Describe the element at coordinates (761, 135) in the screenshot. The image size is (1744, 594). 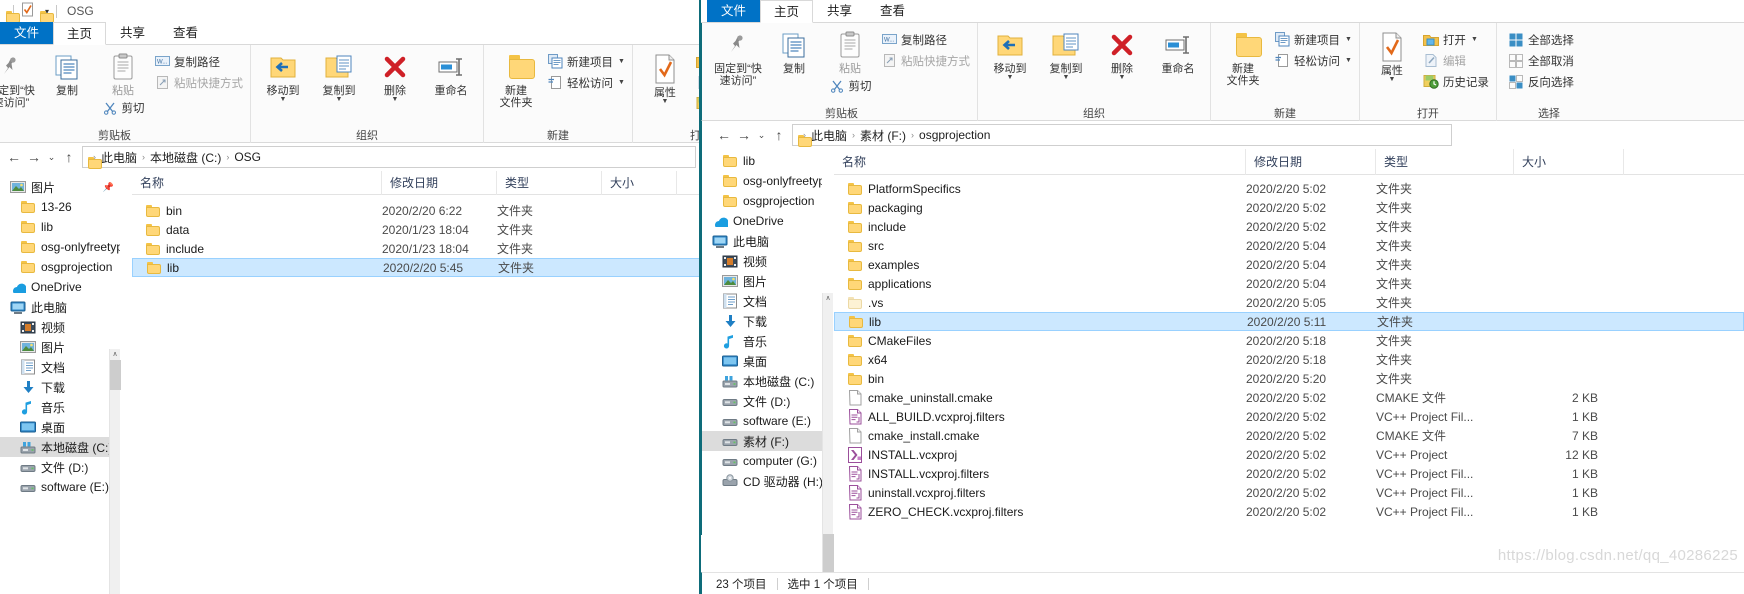
I see `recent-locations-icon: ⌄` at that location.